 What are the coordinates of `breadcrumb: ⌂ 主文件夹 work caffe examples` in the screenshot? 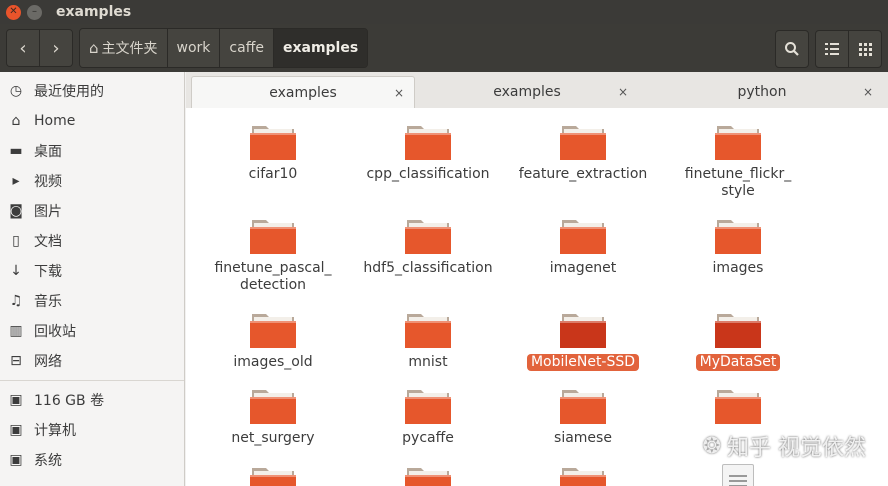 It's located at (224, 48).